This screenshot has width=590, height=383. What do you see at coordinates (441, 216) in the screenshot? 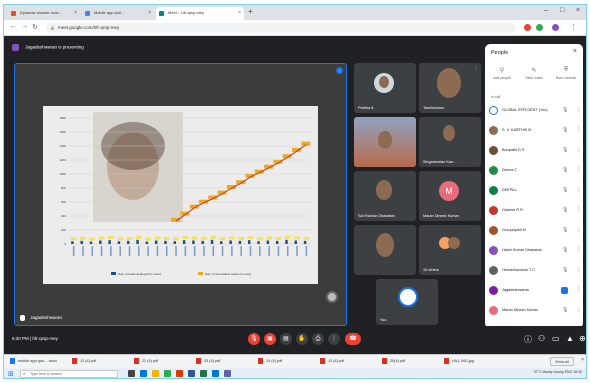
I see `participant-name: Maran Dinesh Kumar` at bounding box center [441, 216].